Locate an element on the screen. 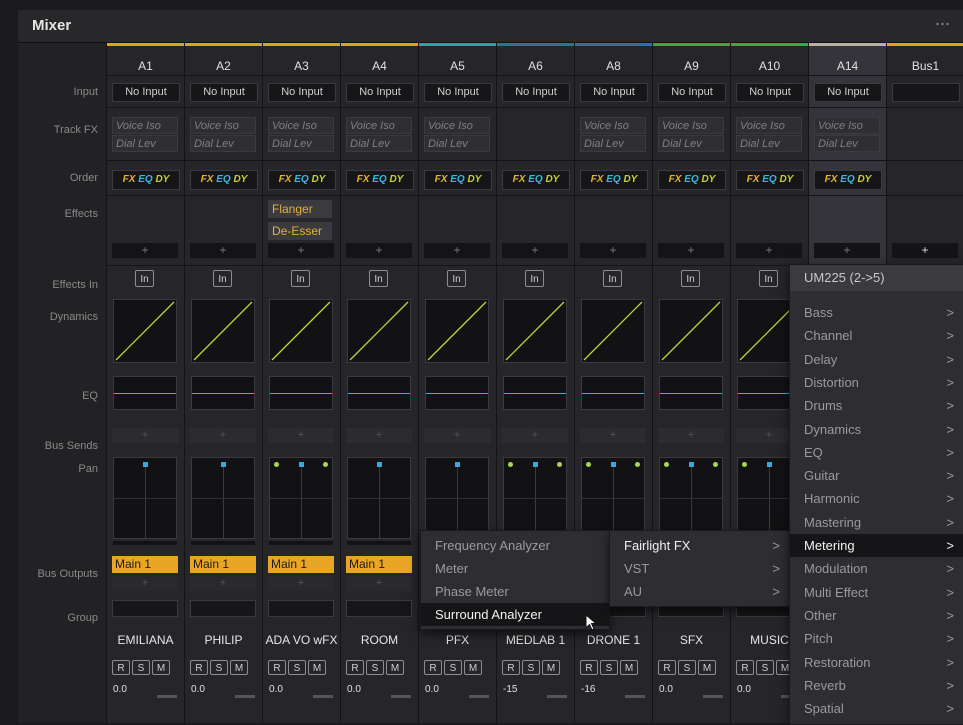  track-name: SFX is located at coordinates (691, 640).